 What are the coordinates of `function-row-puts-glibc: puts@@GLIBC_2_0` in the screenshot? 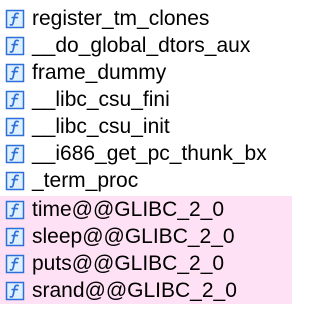 It's located at (146, 263).